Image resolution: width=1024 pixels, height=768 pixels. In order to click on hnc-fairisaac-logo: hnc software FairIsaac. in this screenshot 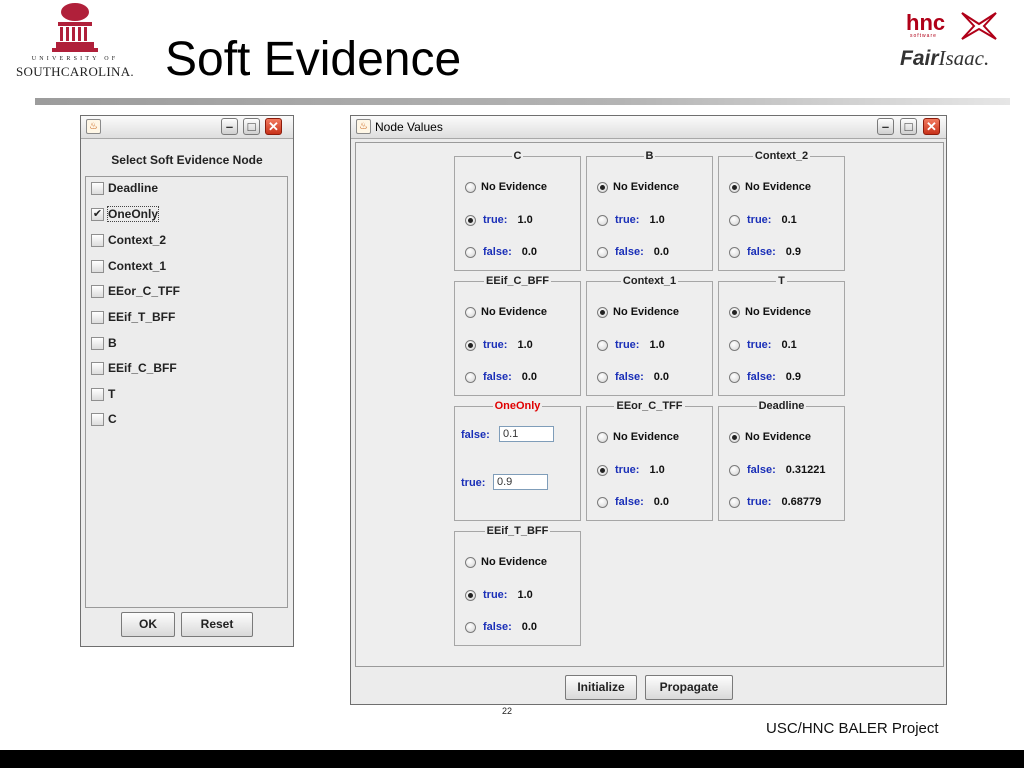, I will do `click(952, 40)`.